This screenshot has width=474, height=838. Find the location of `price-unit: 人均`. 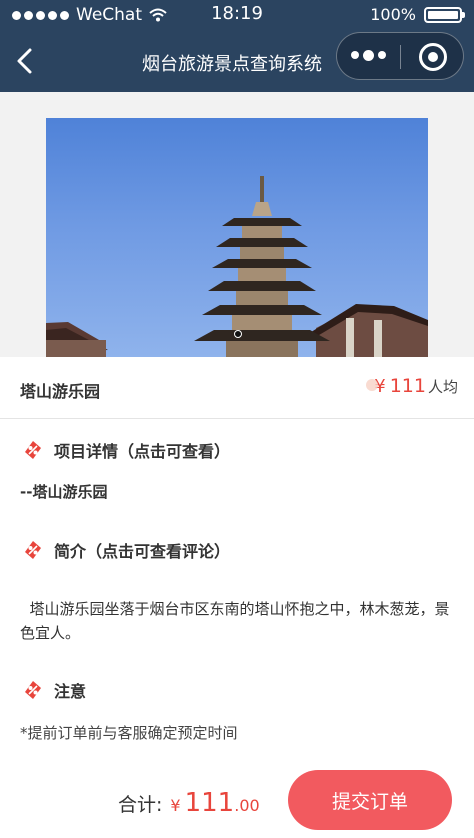

price-unit: 人均 is located at coordinates (442, 387).